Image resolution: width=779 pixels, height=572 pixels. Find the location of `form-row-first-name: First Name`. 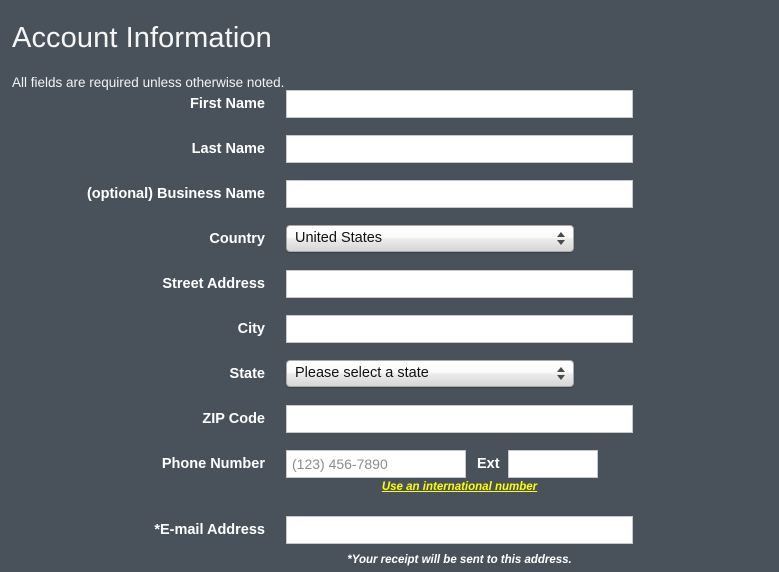

form-row-first-name: First Name is located at coordinates (389, 110).